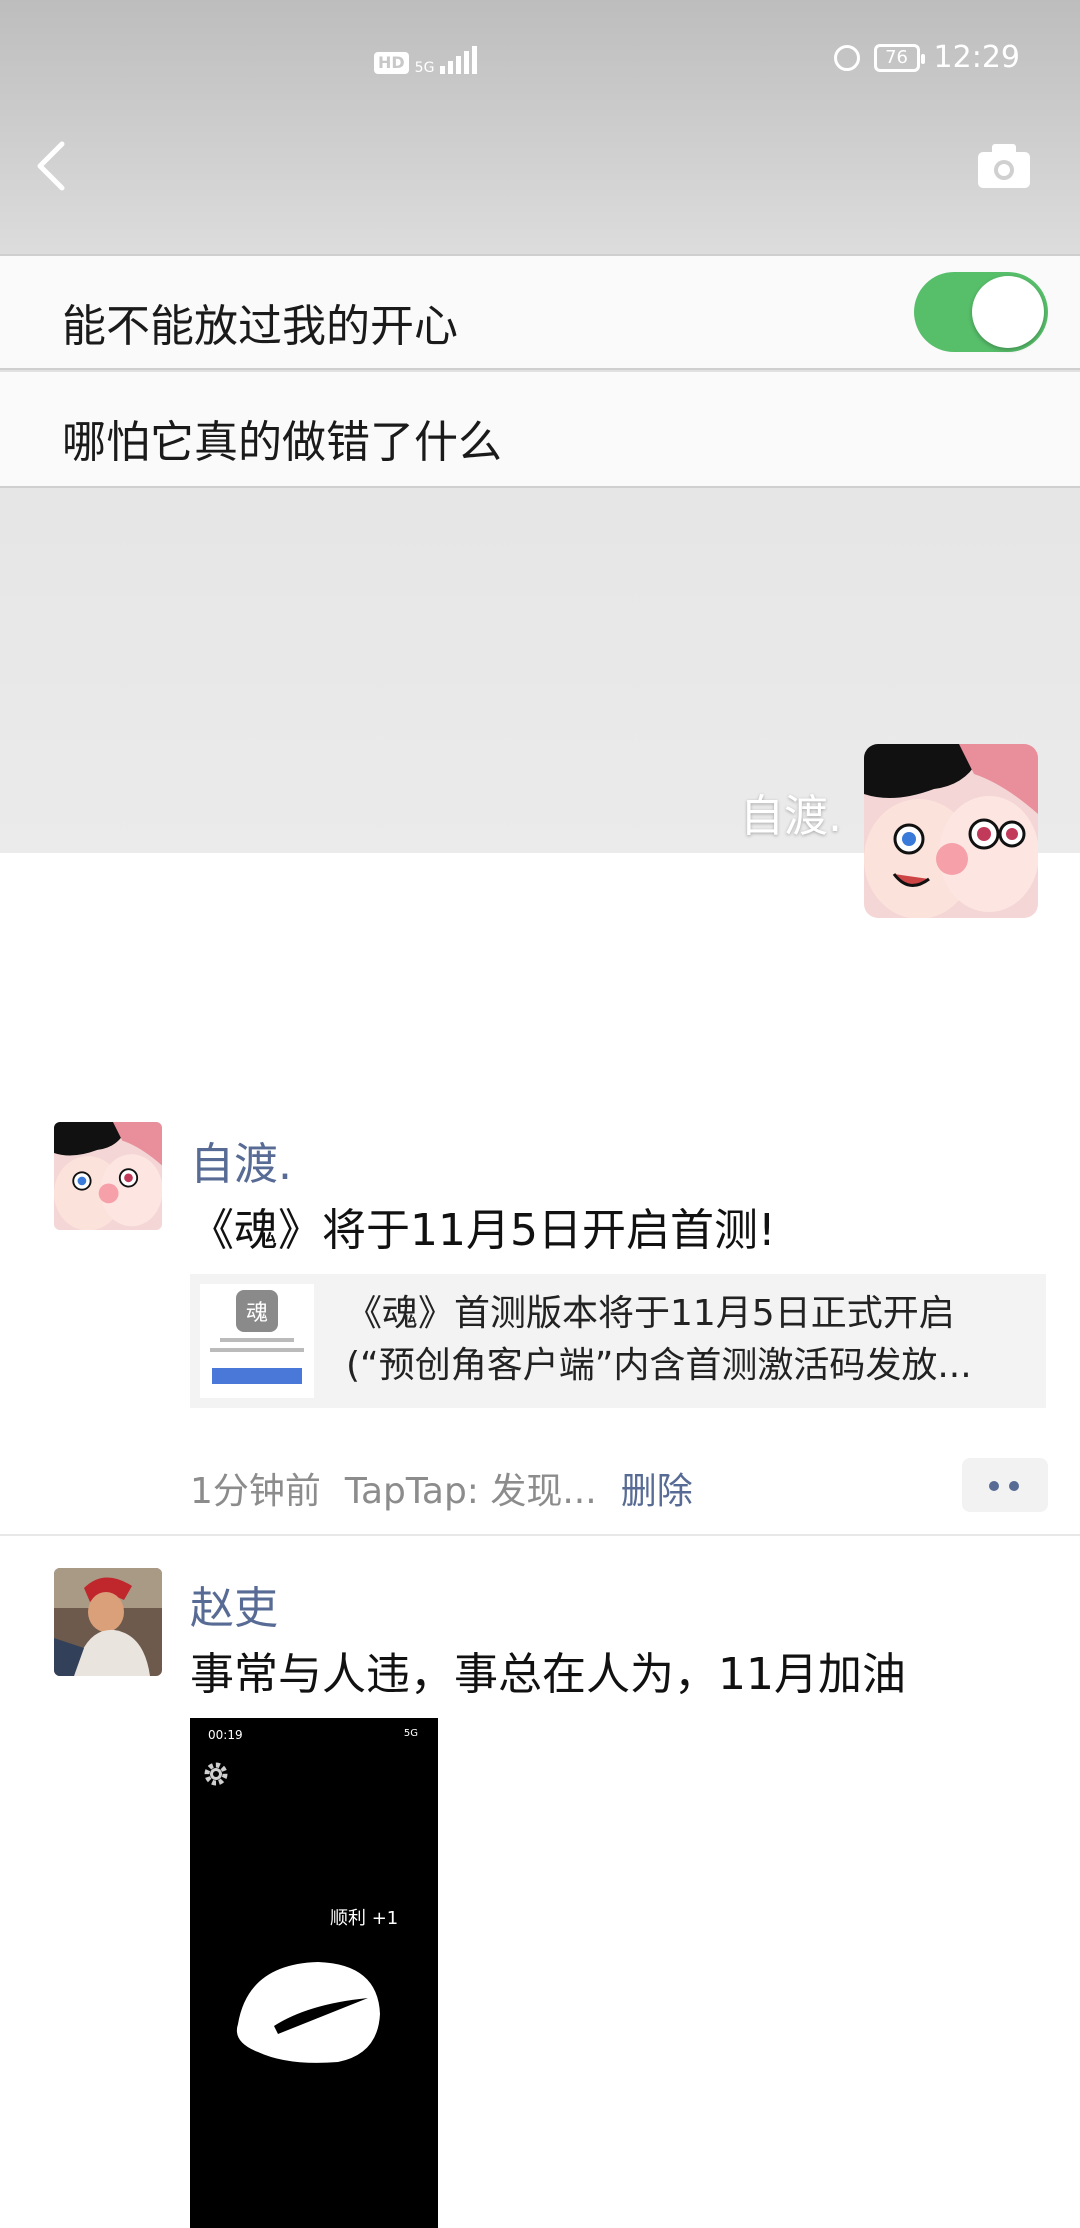 This screenshot has height=2228, width=1080. What do you see at coordinates (255, 1491) in the screenshot?
I see `post-time: 1分钟前` at bounding box center [255, 1491].